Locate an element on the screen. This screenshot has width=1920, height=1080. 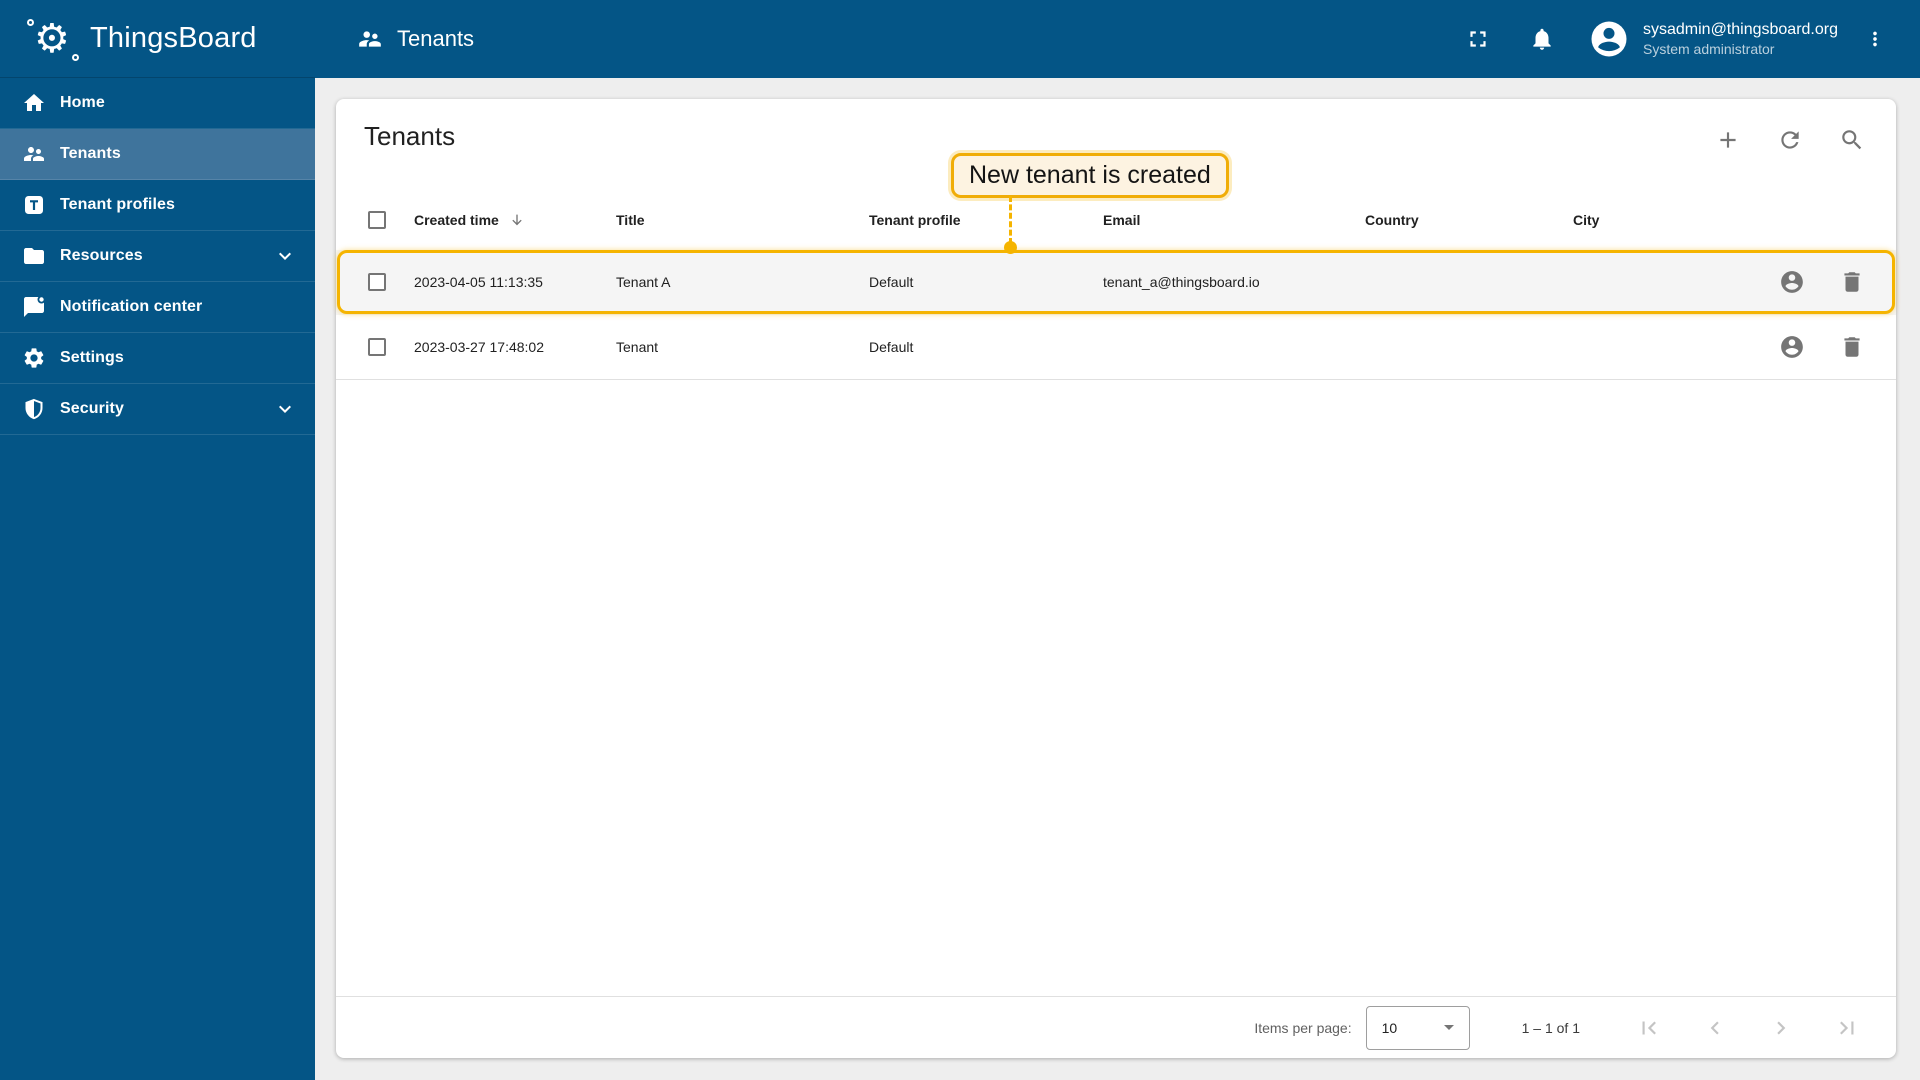
first-page-icon is located at coordinates (1649, 1027).